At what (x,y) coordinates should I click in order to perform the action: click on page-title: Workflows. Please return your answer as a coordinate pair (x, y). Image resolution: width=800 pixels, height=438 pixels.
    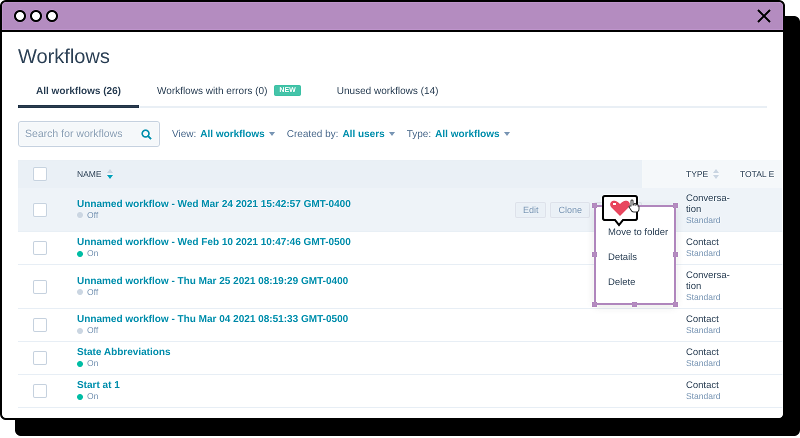
    Looking at the image, I should click on (64, 58).